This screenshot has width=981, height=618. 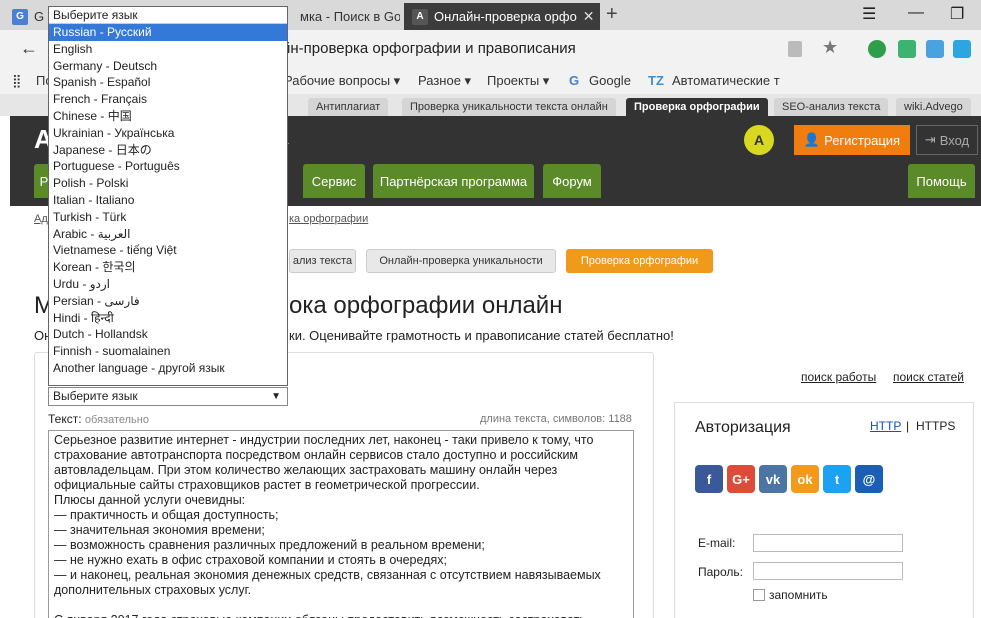 I want to click on language-option: Arabic - العربية, so click(x=168, y=234).